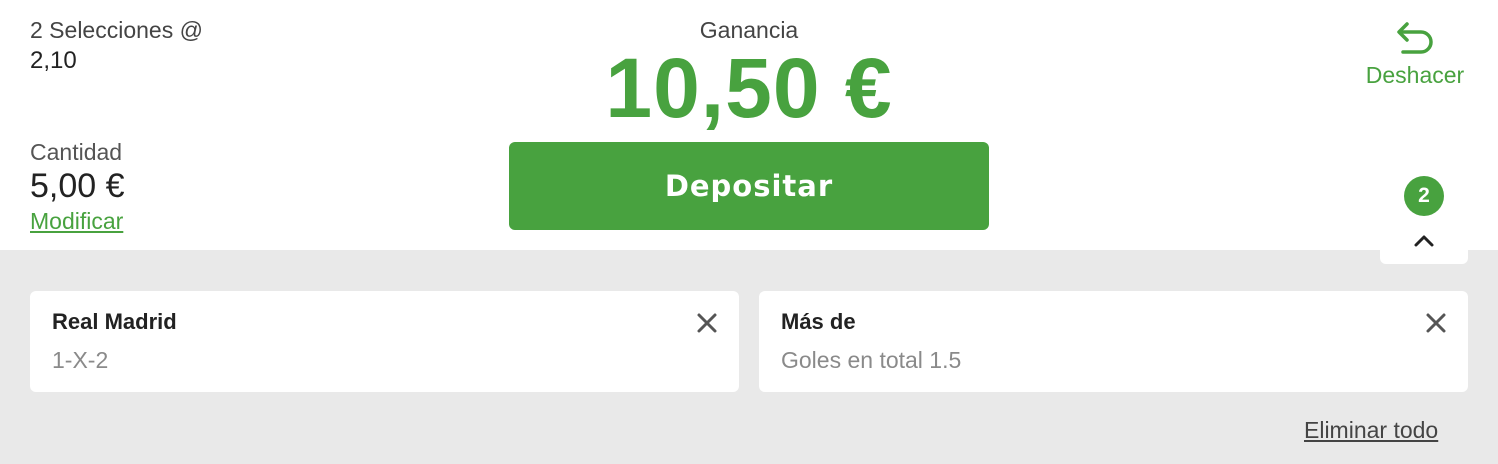  I want to click on selection-title: Más de, so click(818, 321).